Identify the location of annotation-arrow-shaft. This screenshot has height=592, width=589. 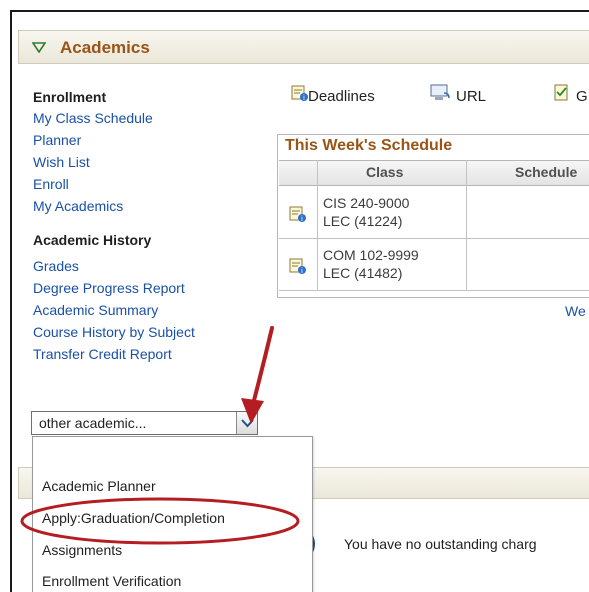
(262, 368).